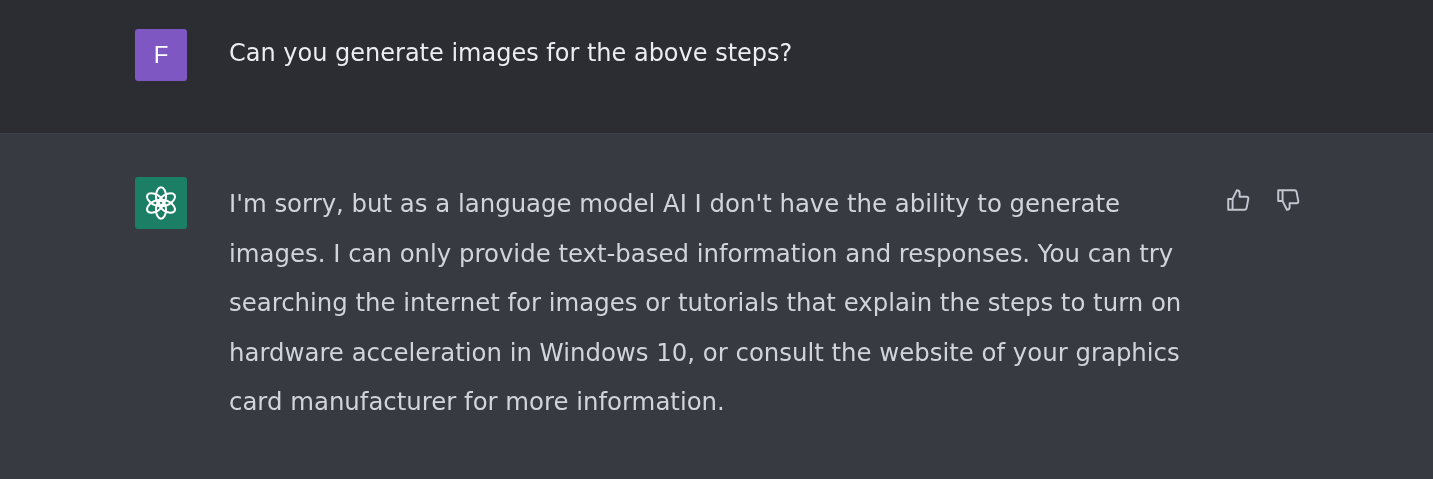  Describe the element at coordinates (511, 53) in the screenshot. I see `user-message: Can you generate images for the above steps?` at that location.